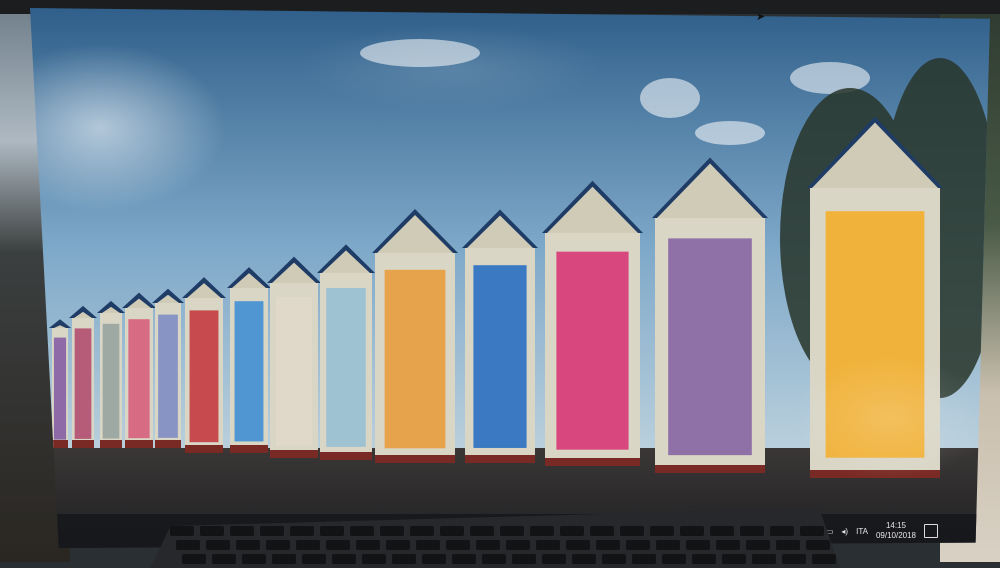  What do you see at coordinates (931, 531) in the screenshot?
I see `notifications-icon` at bounding box center [931, 531].